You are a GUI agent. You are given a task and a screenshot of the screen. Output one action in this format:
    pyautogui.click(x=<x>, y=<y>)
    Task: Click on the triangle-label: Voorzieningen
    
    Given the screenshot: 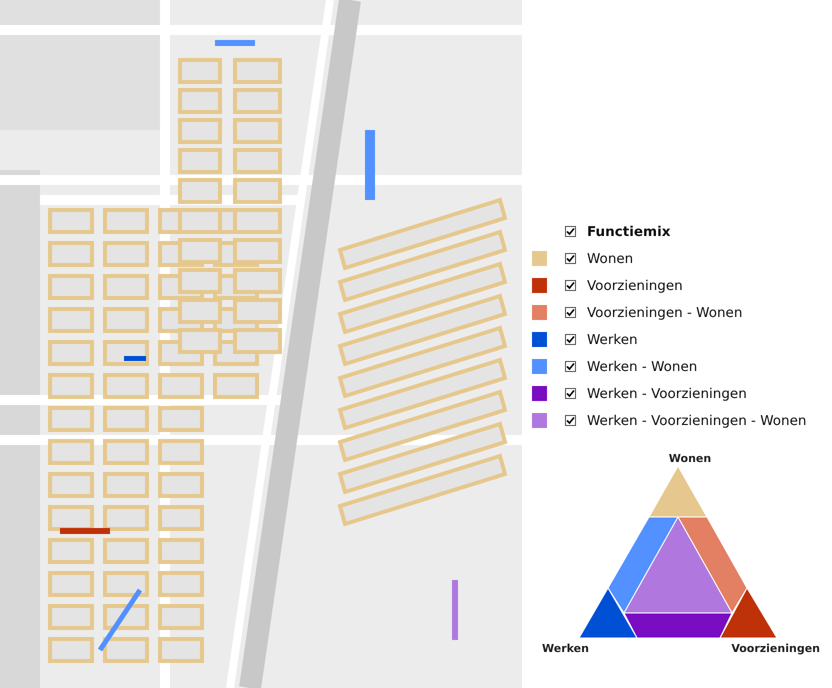 What is the action you would take?
    pyautogui.click(x=775, y=648)
    